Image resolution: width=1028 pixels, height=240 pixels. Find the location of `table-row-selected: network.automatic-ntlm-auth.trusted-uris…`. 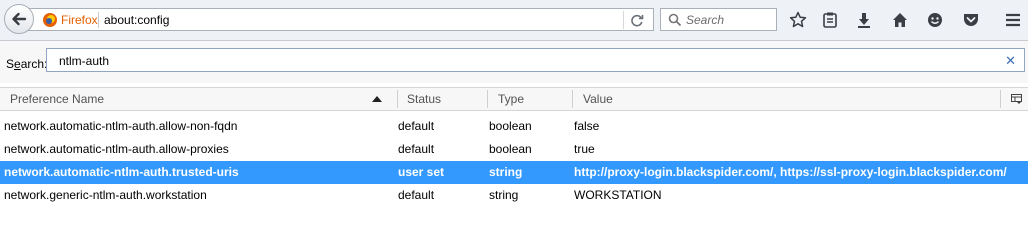

table-row-selected: network.automatic-ntlm-auth.trusted-uris… is located at coordinates (514, 172).